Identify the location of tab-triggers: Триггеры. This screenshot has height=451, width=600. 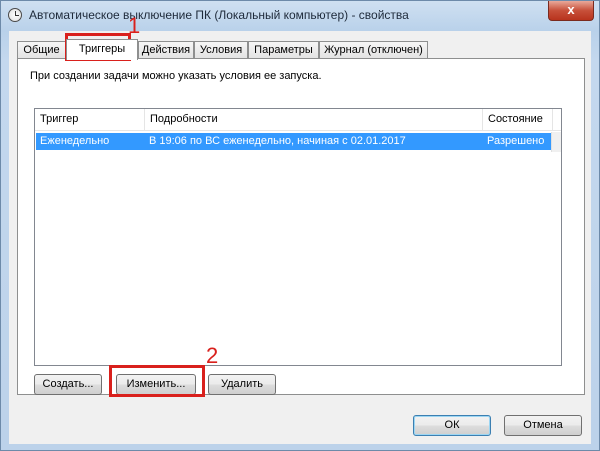
(102, 49).